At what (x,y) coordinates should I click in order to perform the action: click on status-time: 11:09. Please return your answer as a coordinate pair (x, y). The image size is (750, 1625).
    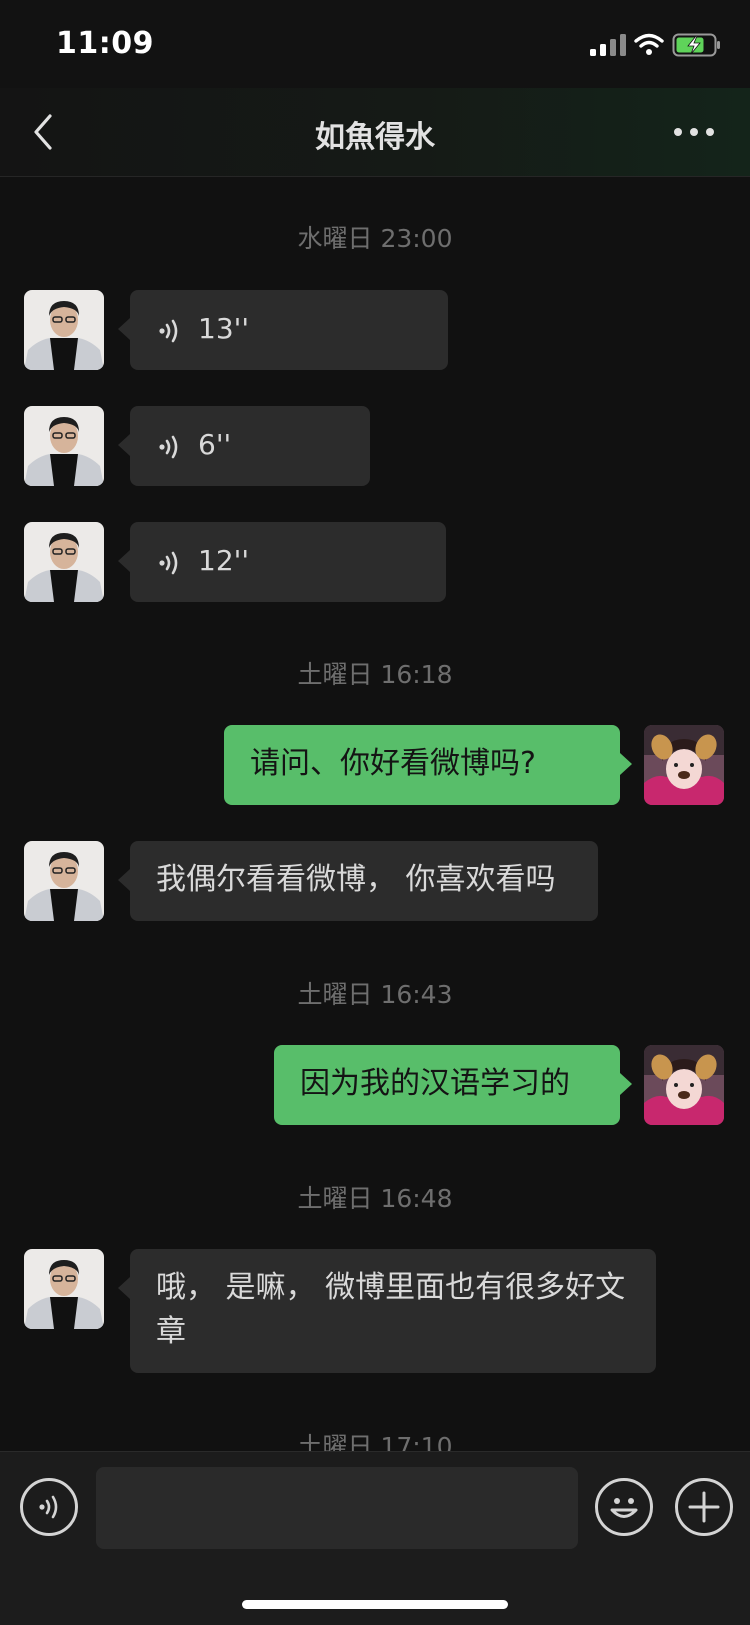
    Looking at the image, I should click on (105, 43).